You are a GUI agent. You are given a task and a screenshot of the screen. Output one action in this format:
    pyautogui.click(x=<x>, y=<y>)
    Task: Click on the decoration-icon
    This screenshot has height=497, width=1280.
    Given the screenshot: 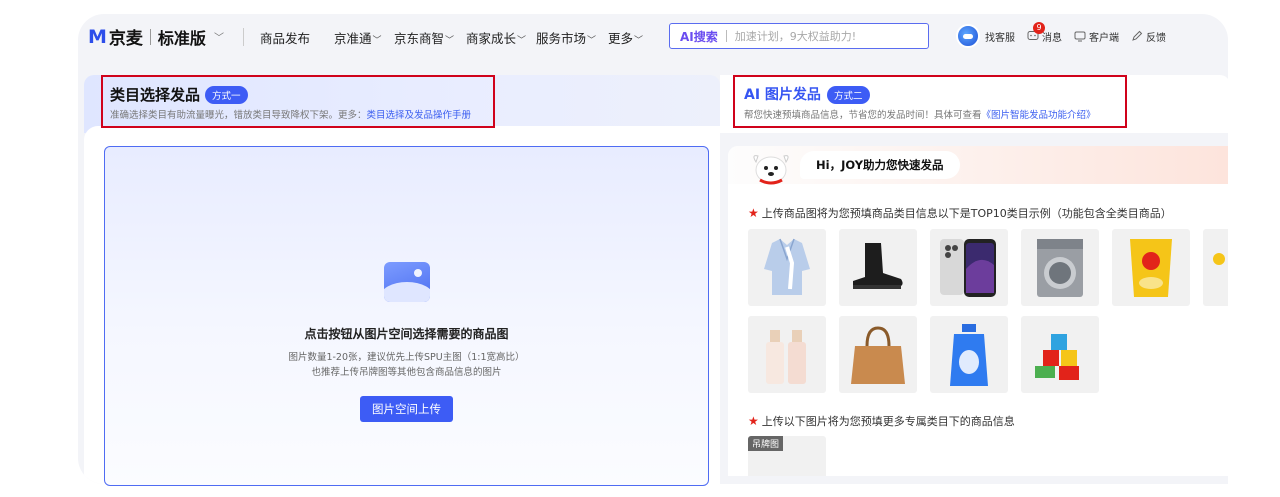 What is the action you would take?
    pyautogui.click(x=1219, y=259)
    